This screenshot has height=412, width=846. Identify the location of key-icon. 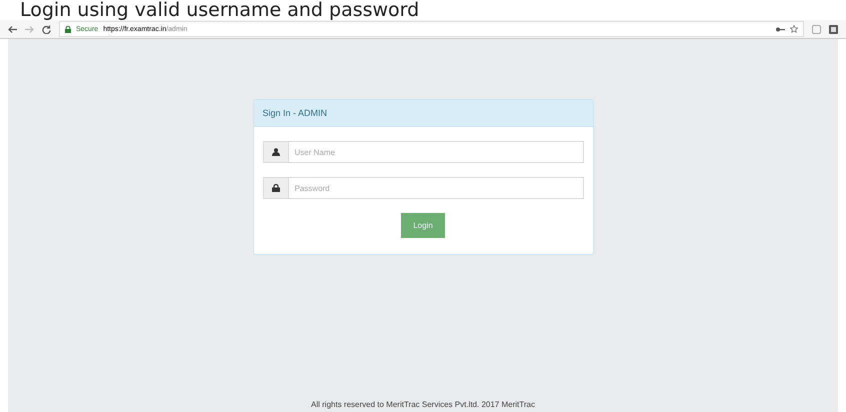
(780, 29).